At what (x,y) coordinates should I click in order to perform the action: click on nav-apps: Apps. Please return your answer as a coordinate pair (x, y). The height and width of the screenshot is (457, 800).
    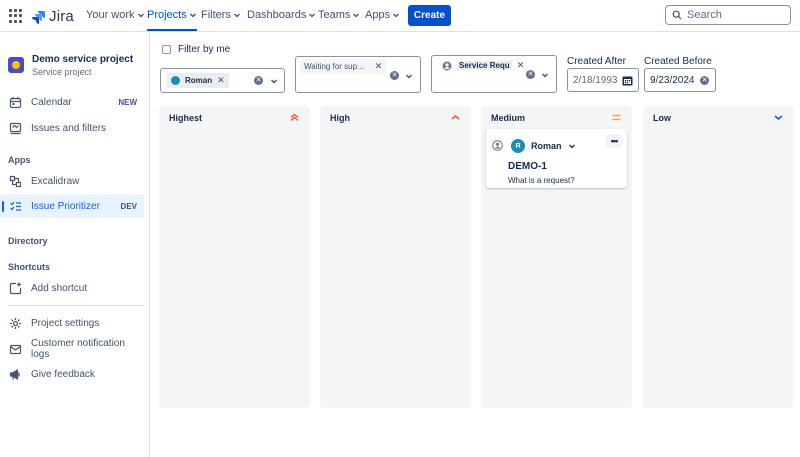
    Looking at the image, I should click on (382, 15).